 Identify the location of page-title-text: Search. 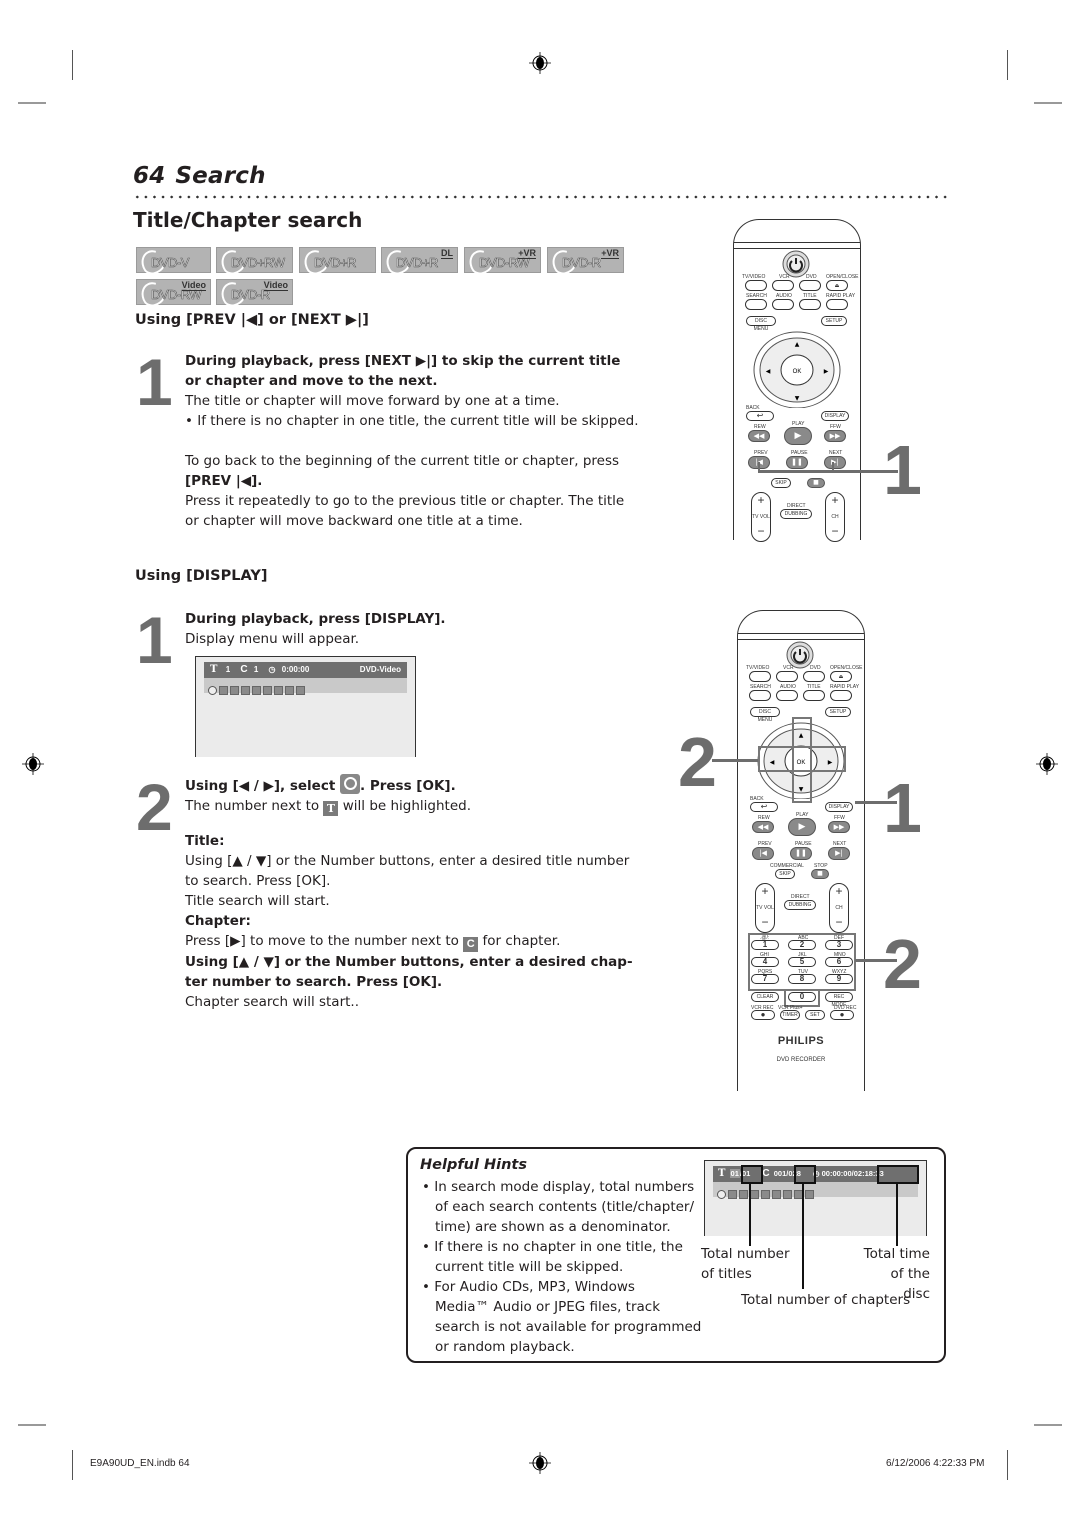
(220, 176).